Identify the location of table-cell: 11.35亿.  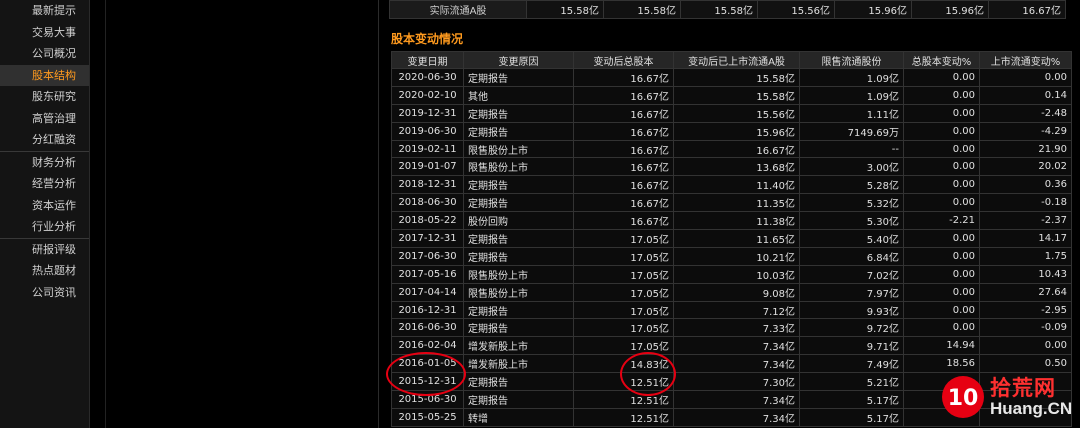
(736, 203).